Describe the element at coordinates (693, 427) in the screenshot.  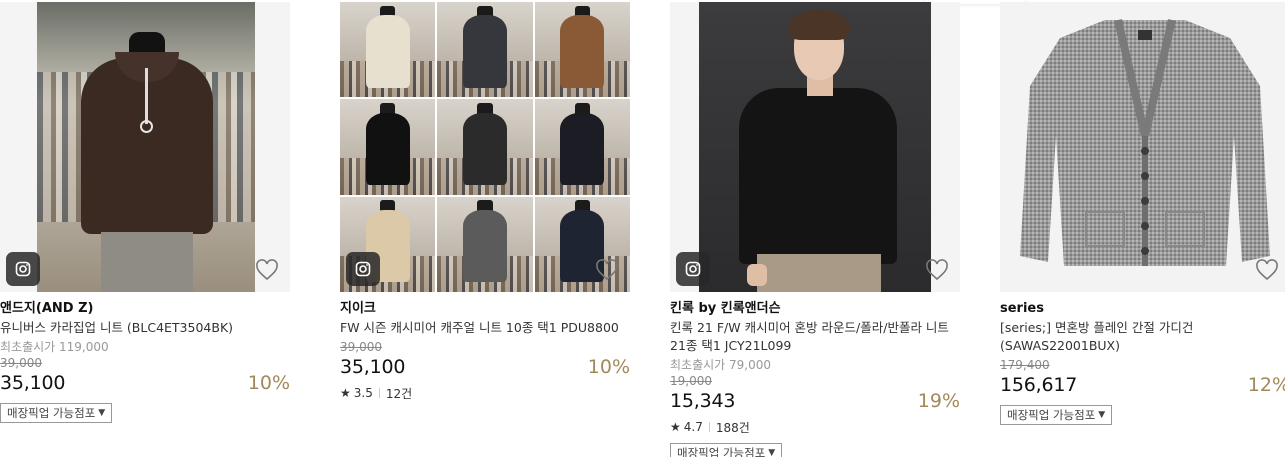
I see `rating-value: 4.7` at that location.